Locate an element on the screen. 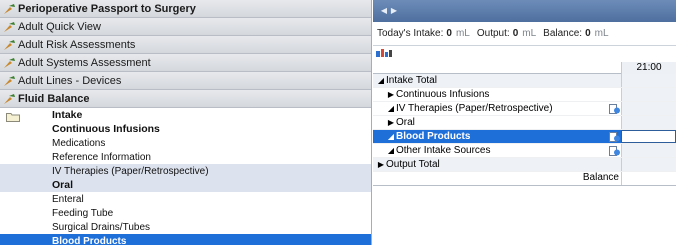 This screenshot has height=245, width=676. section-item-label: Medications is located at coordinates (79, 143).